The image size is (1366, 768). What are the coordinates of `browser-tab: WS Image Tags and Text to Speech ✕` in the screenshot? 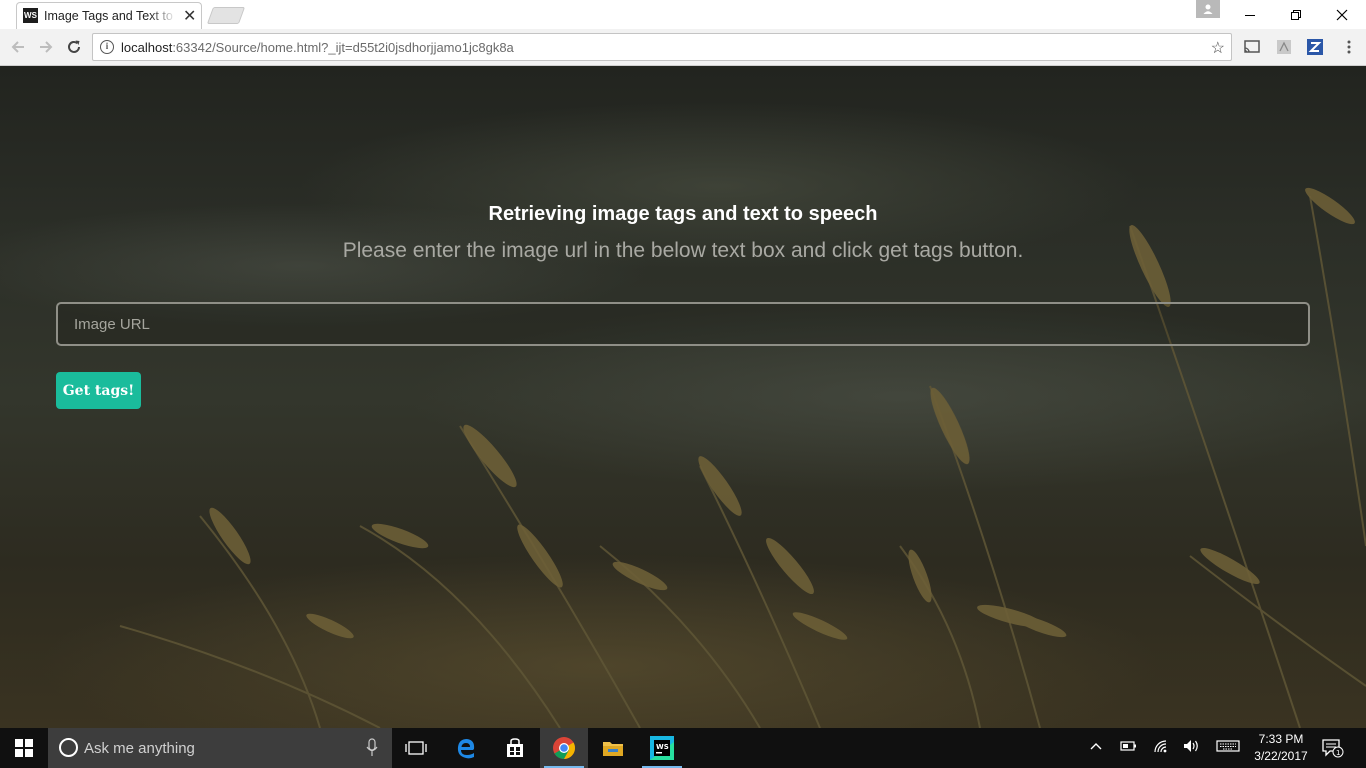 It's located at (109, 15).